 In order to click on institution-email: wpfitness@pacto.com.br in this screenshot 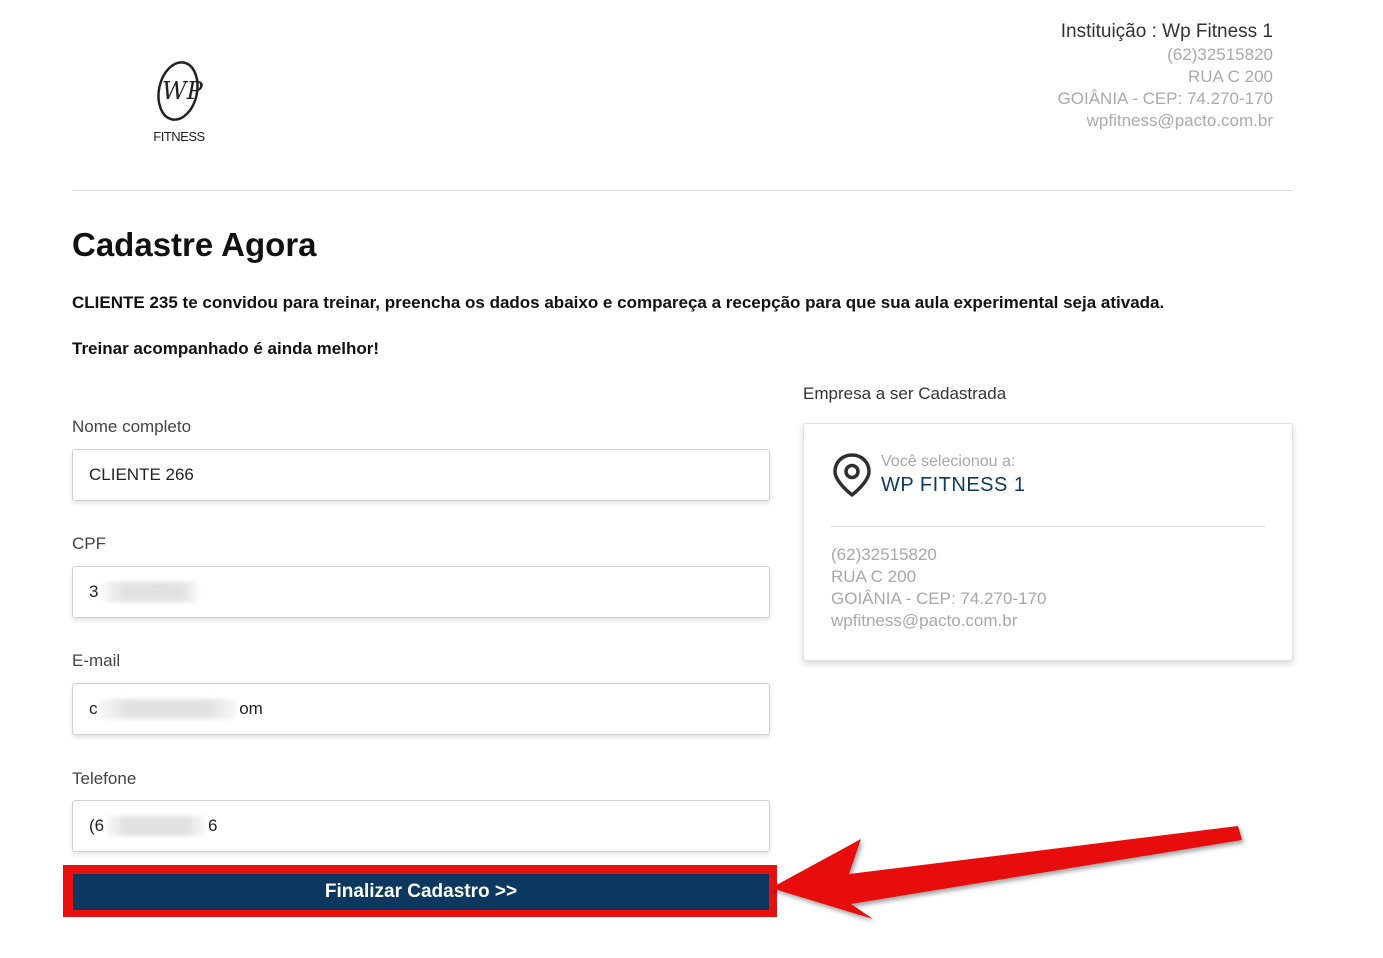, I will do `click(1179, 120)`.